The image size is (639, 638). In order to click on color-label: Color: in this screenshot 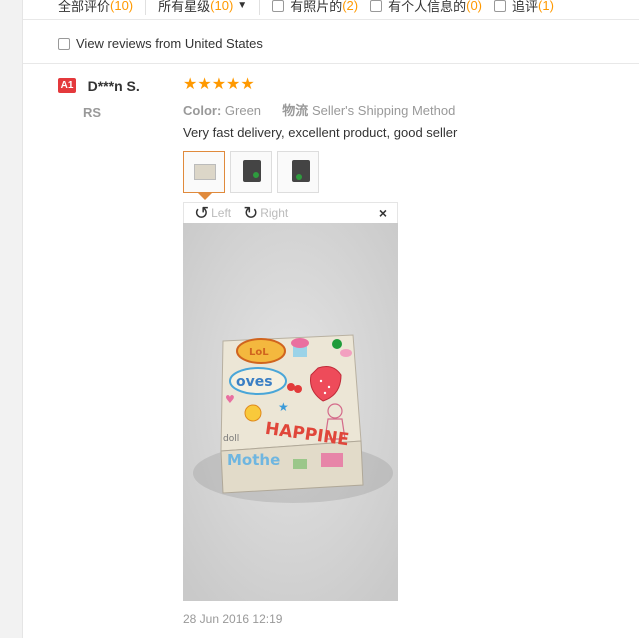, I will do `click(202, 110)`.